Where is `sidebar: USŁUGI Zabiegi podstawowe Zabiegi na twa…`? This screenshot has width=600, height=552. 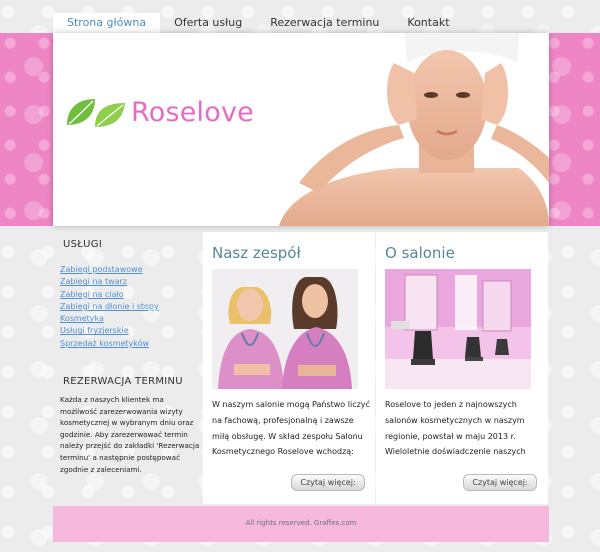
sidebar: USŁUGI Zabiegi podstawowe Zabiegi na twa… is located at coordinates (128, 366).